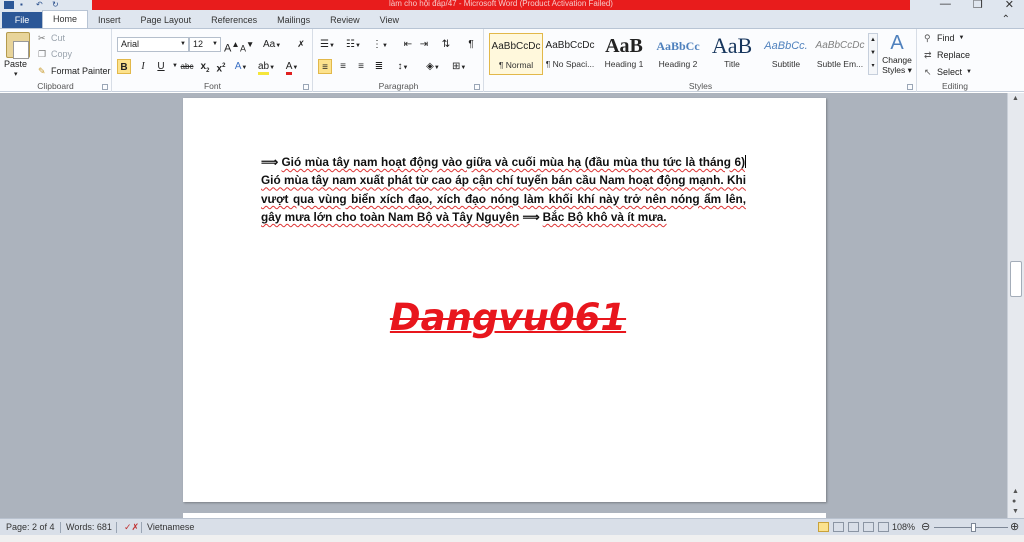  I want to click on bold-button: B, so click(124, 66).